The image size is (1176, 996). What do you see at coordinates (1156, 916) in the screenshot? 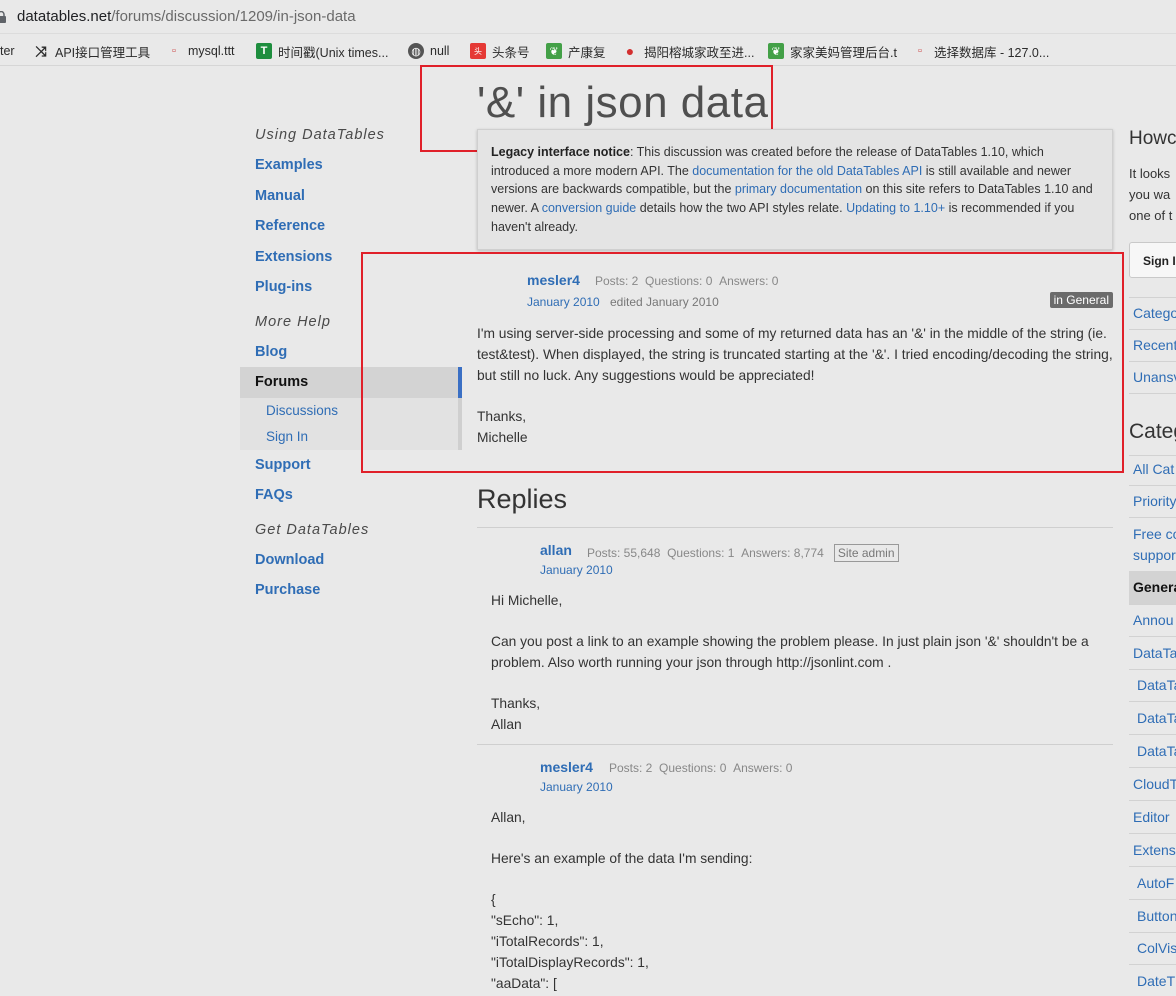
I see `category-item: Button` at bounding box center [1156, 916].